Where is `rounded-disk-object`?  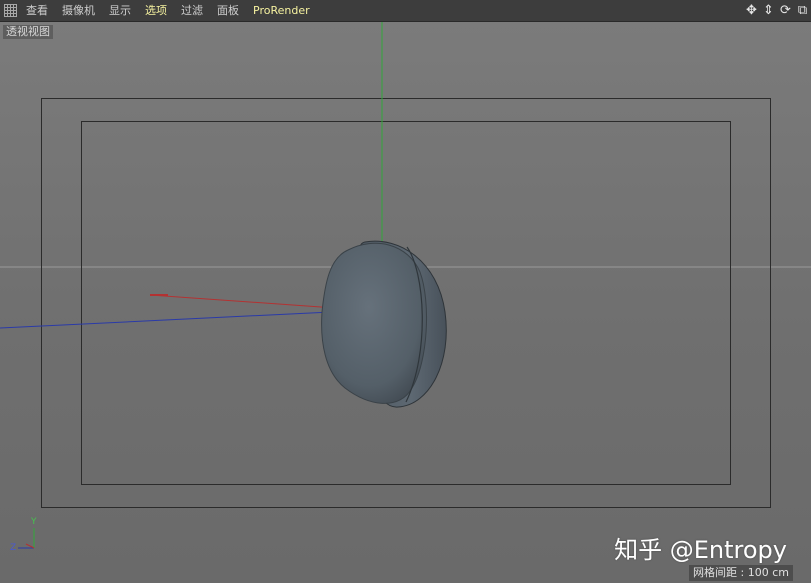
rounded-disk-object is located at coordinates (384, 324).